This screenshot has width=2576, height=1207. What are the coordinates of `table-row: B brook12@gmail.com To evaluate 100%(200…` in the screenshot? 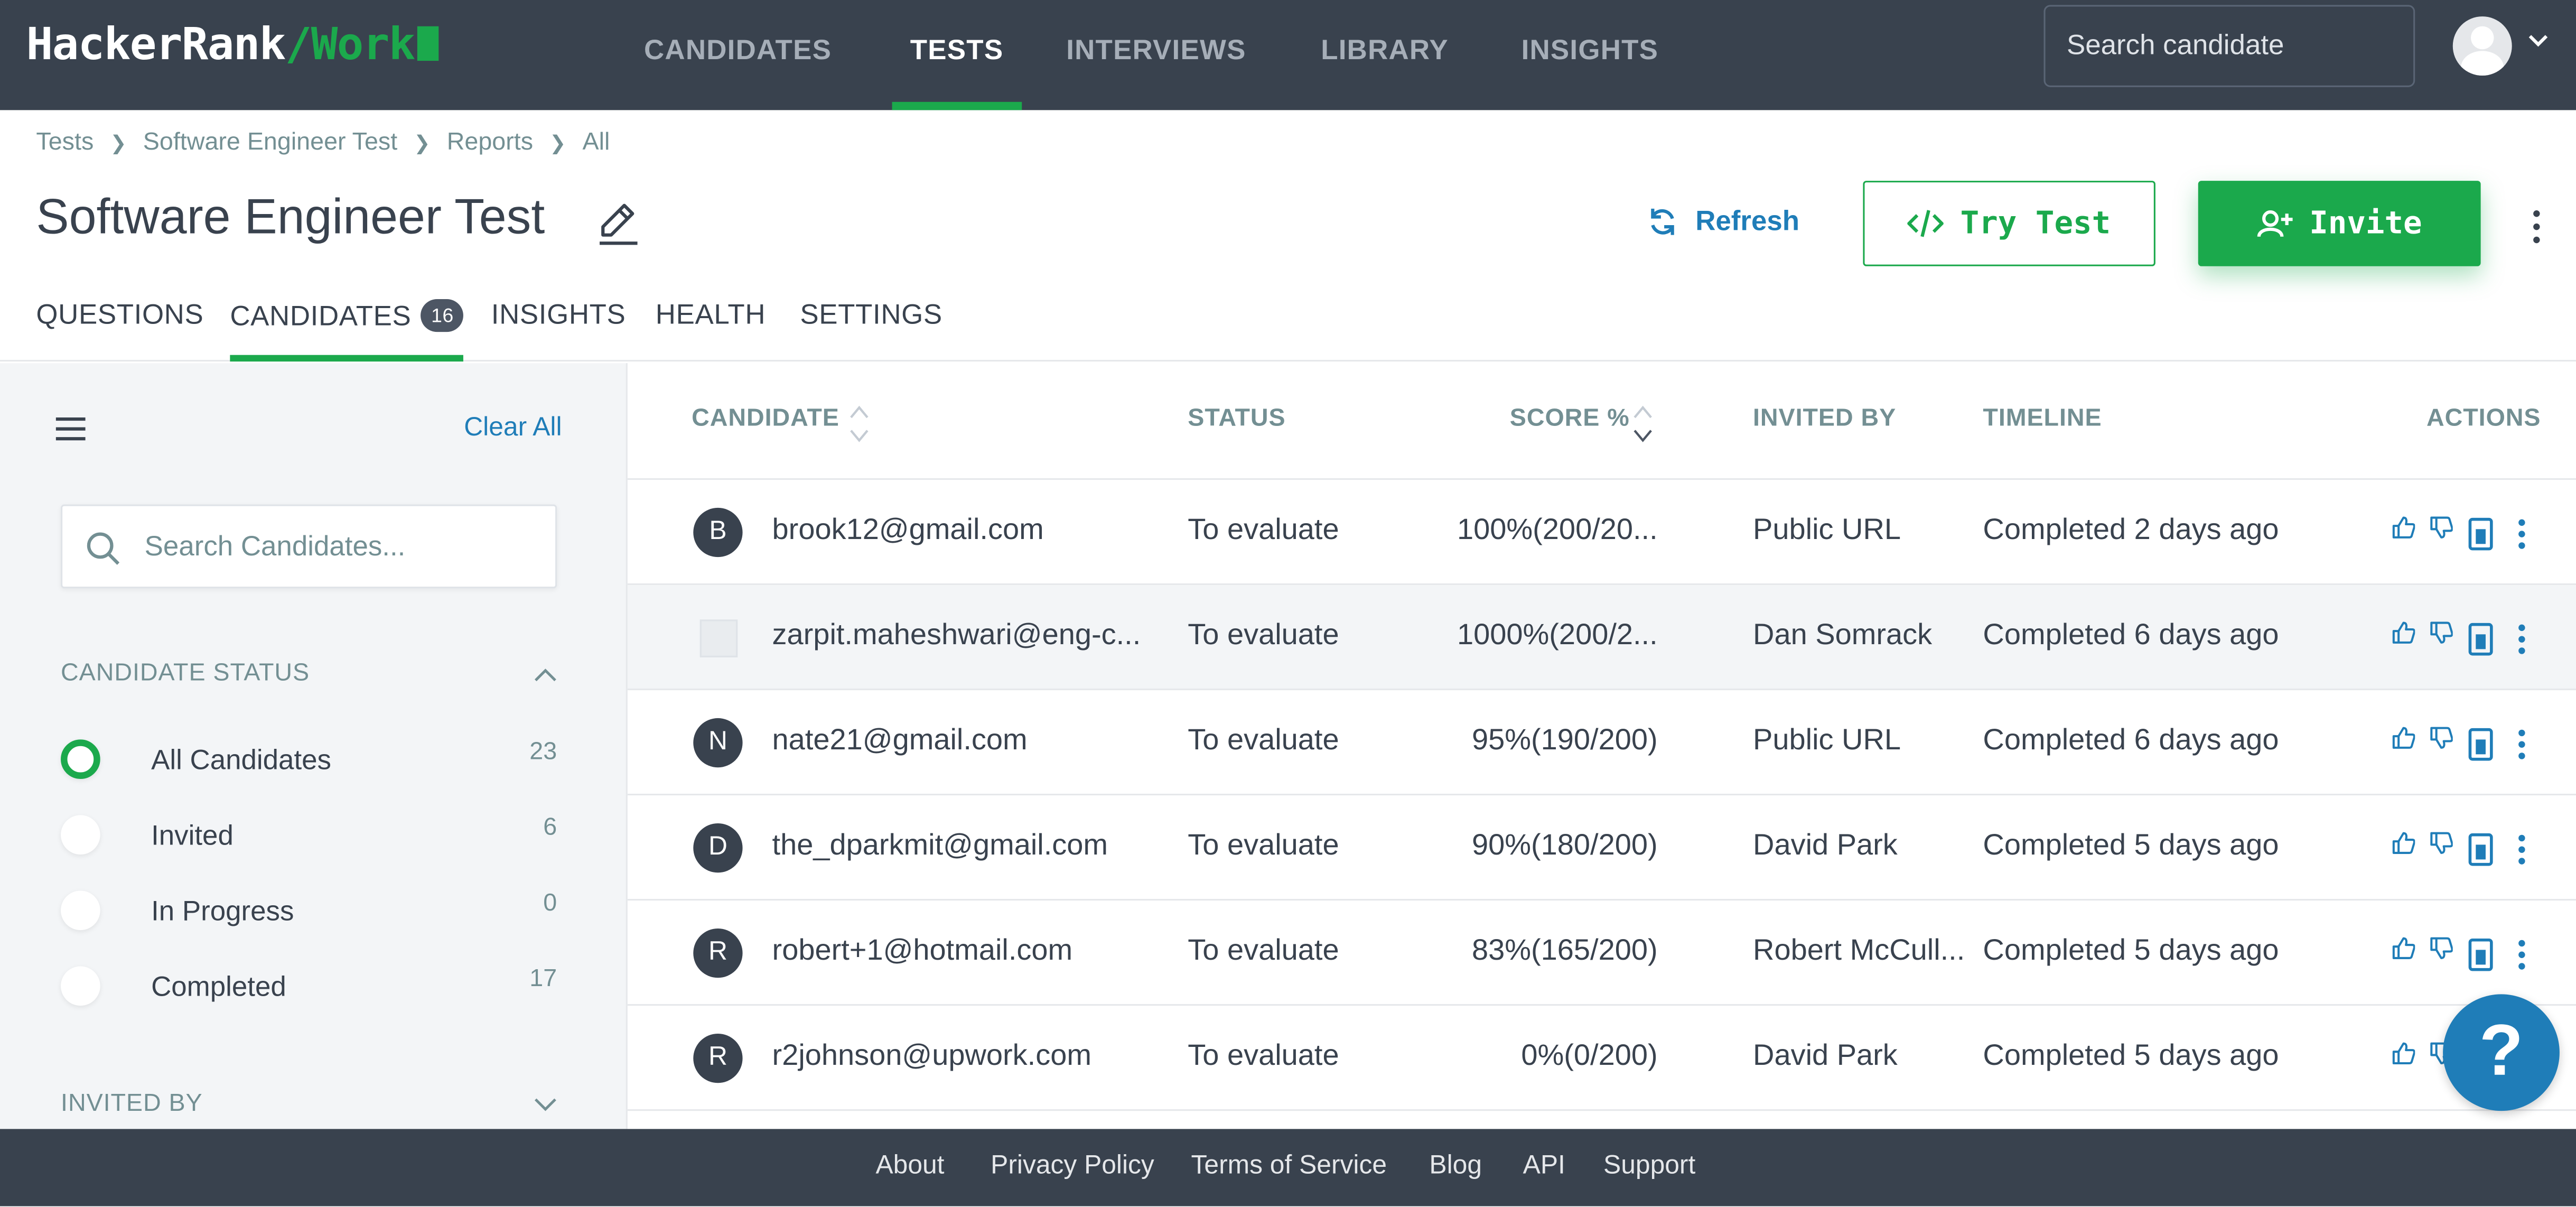 It's located at (1601, 533).